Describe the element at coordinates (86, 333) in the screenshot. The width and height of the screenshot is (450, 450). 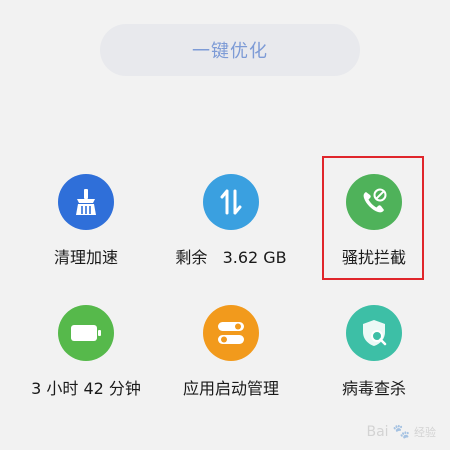
I see `battery-icon` at that location.